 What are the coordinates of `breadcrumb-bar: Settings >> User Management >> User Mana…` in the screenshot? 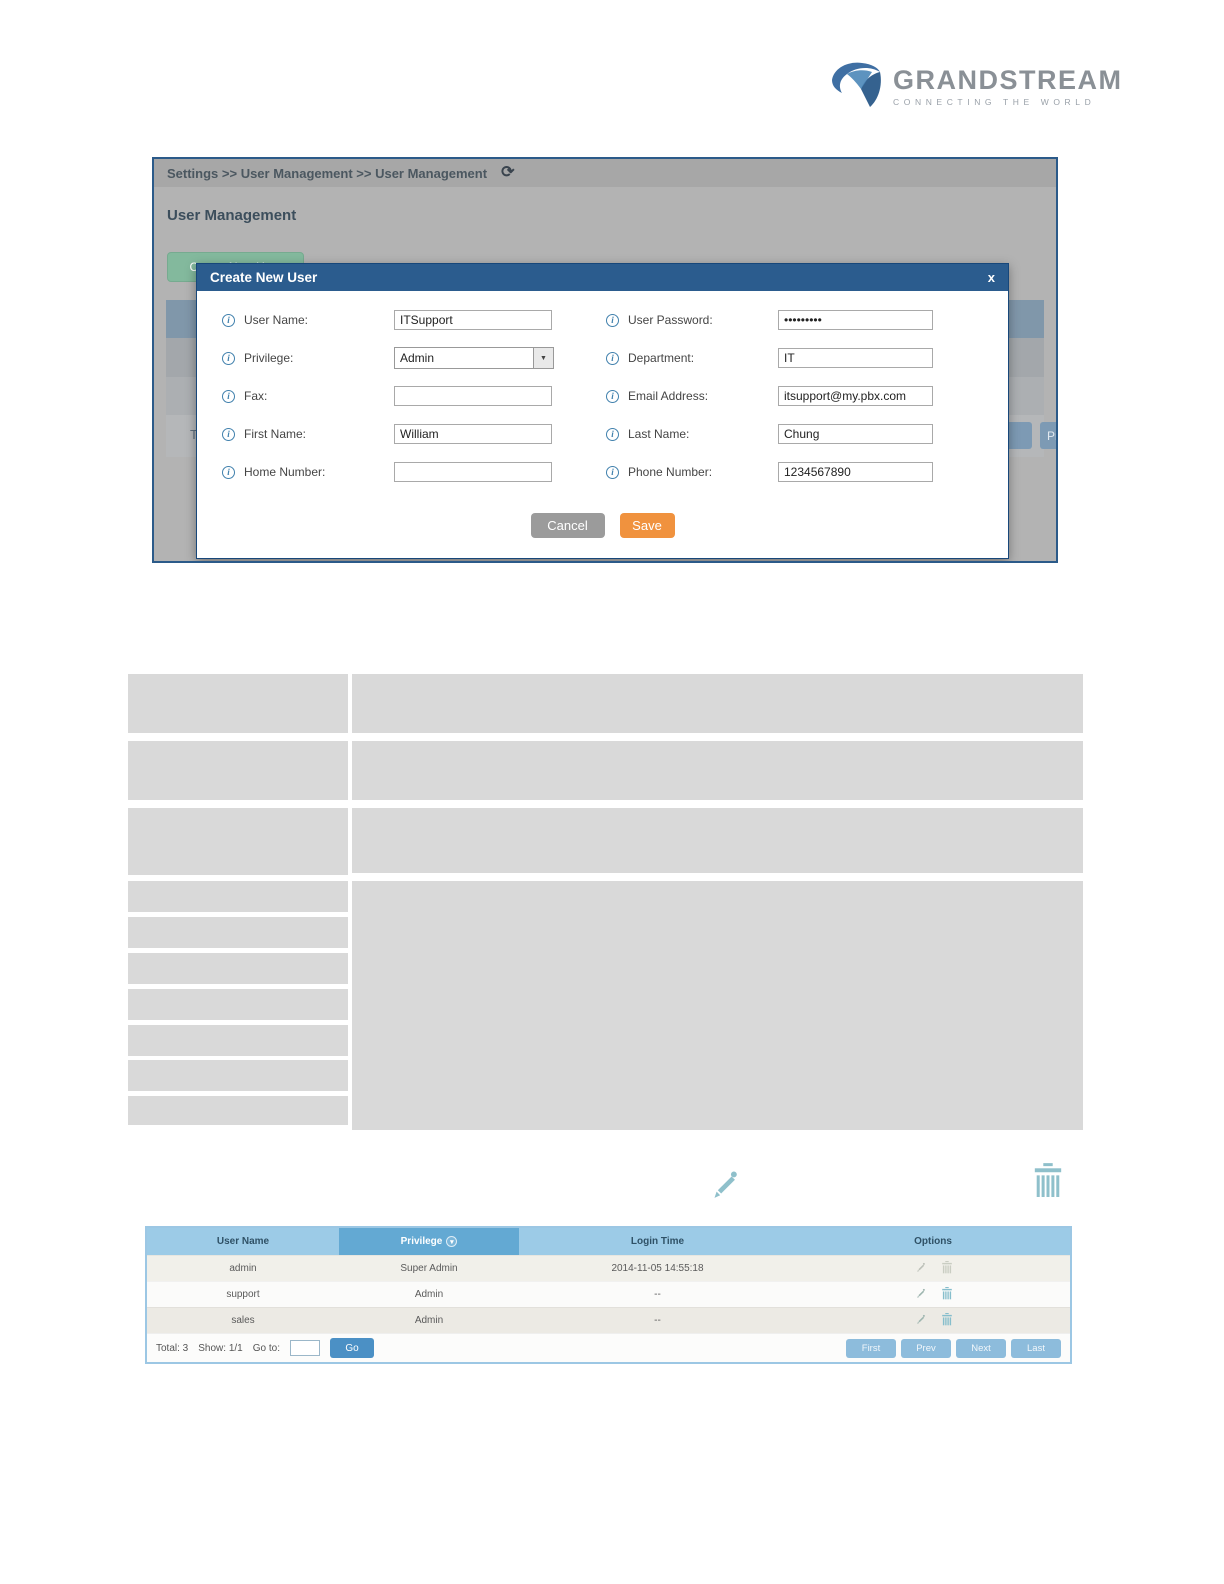 It's located at (605, 173).